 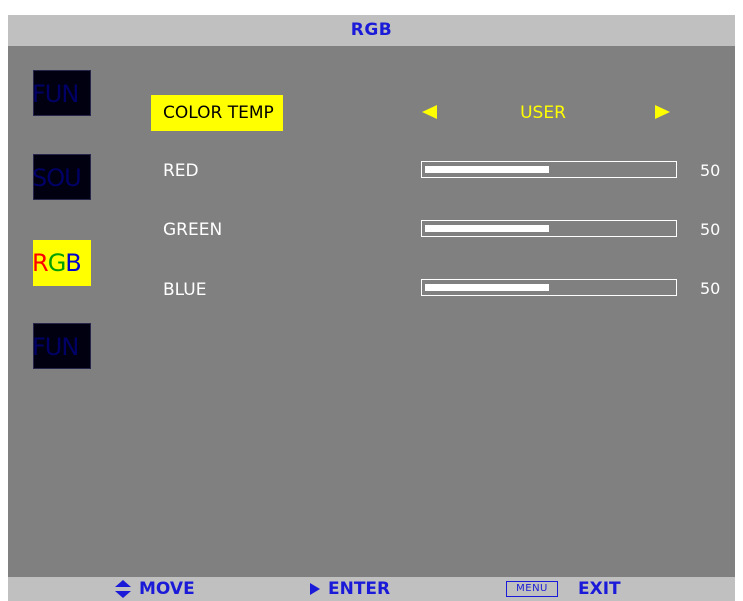 What do you see at coordinates (41, 263) in the screenshot?
I see `tab-rgb-r: R` at bounding box center [41, 263].